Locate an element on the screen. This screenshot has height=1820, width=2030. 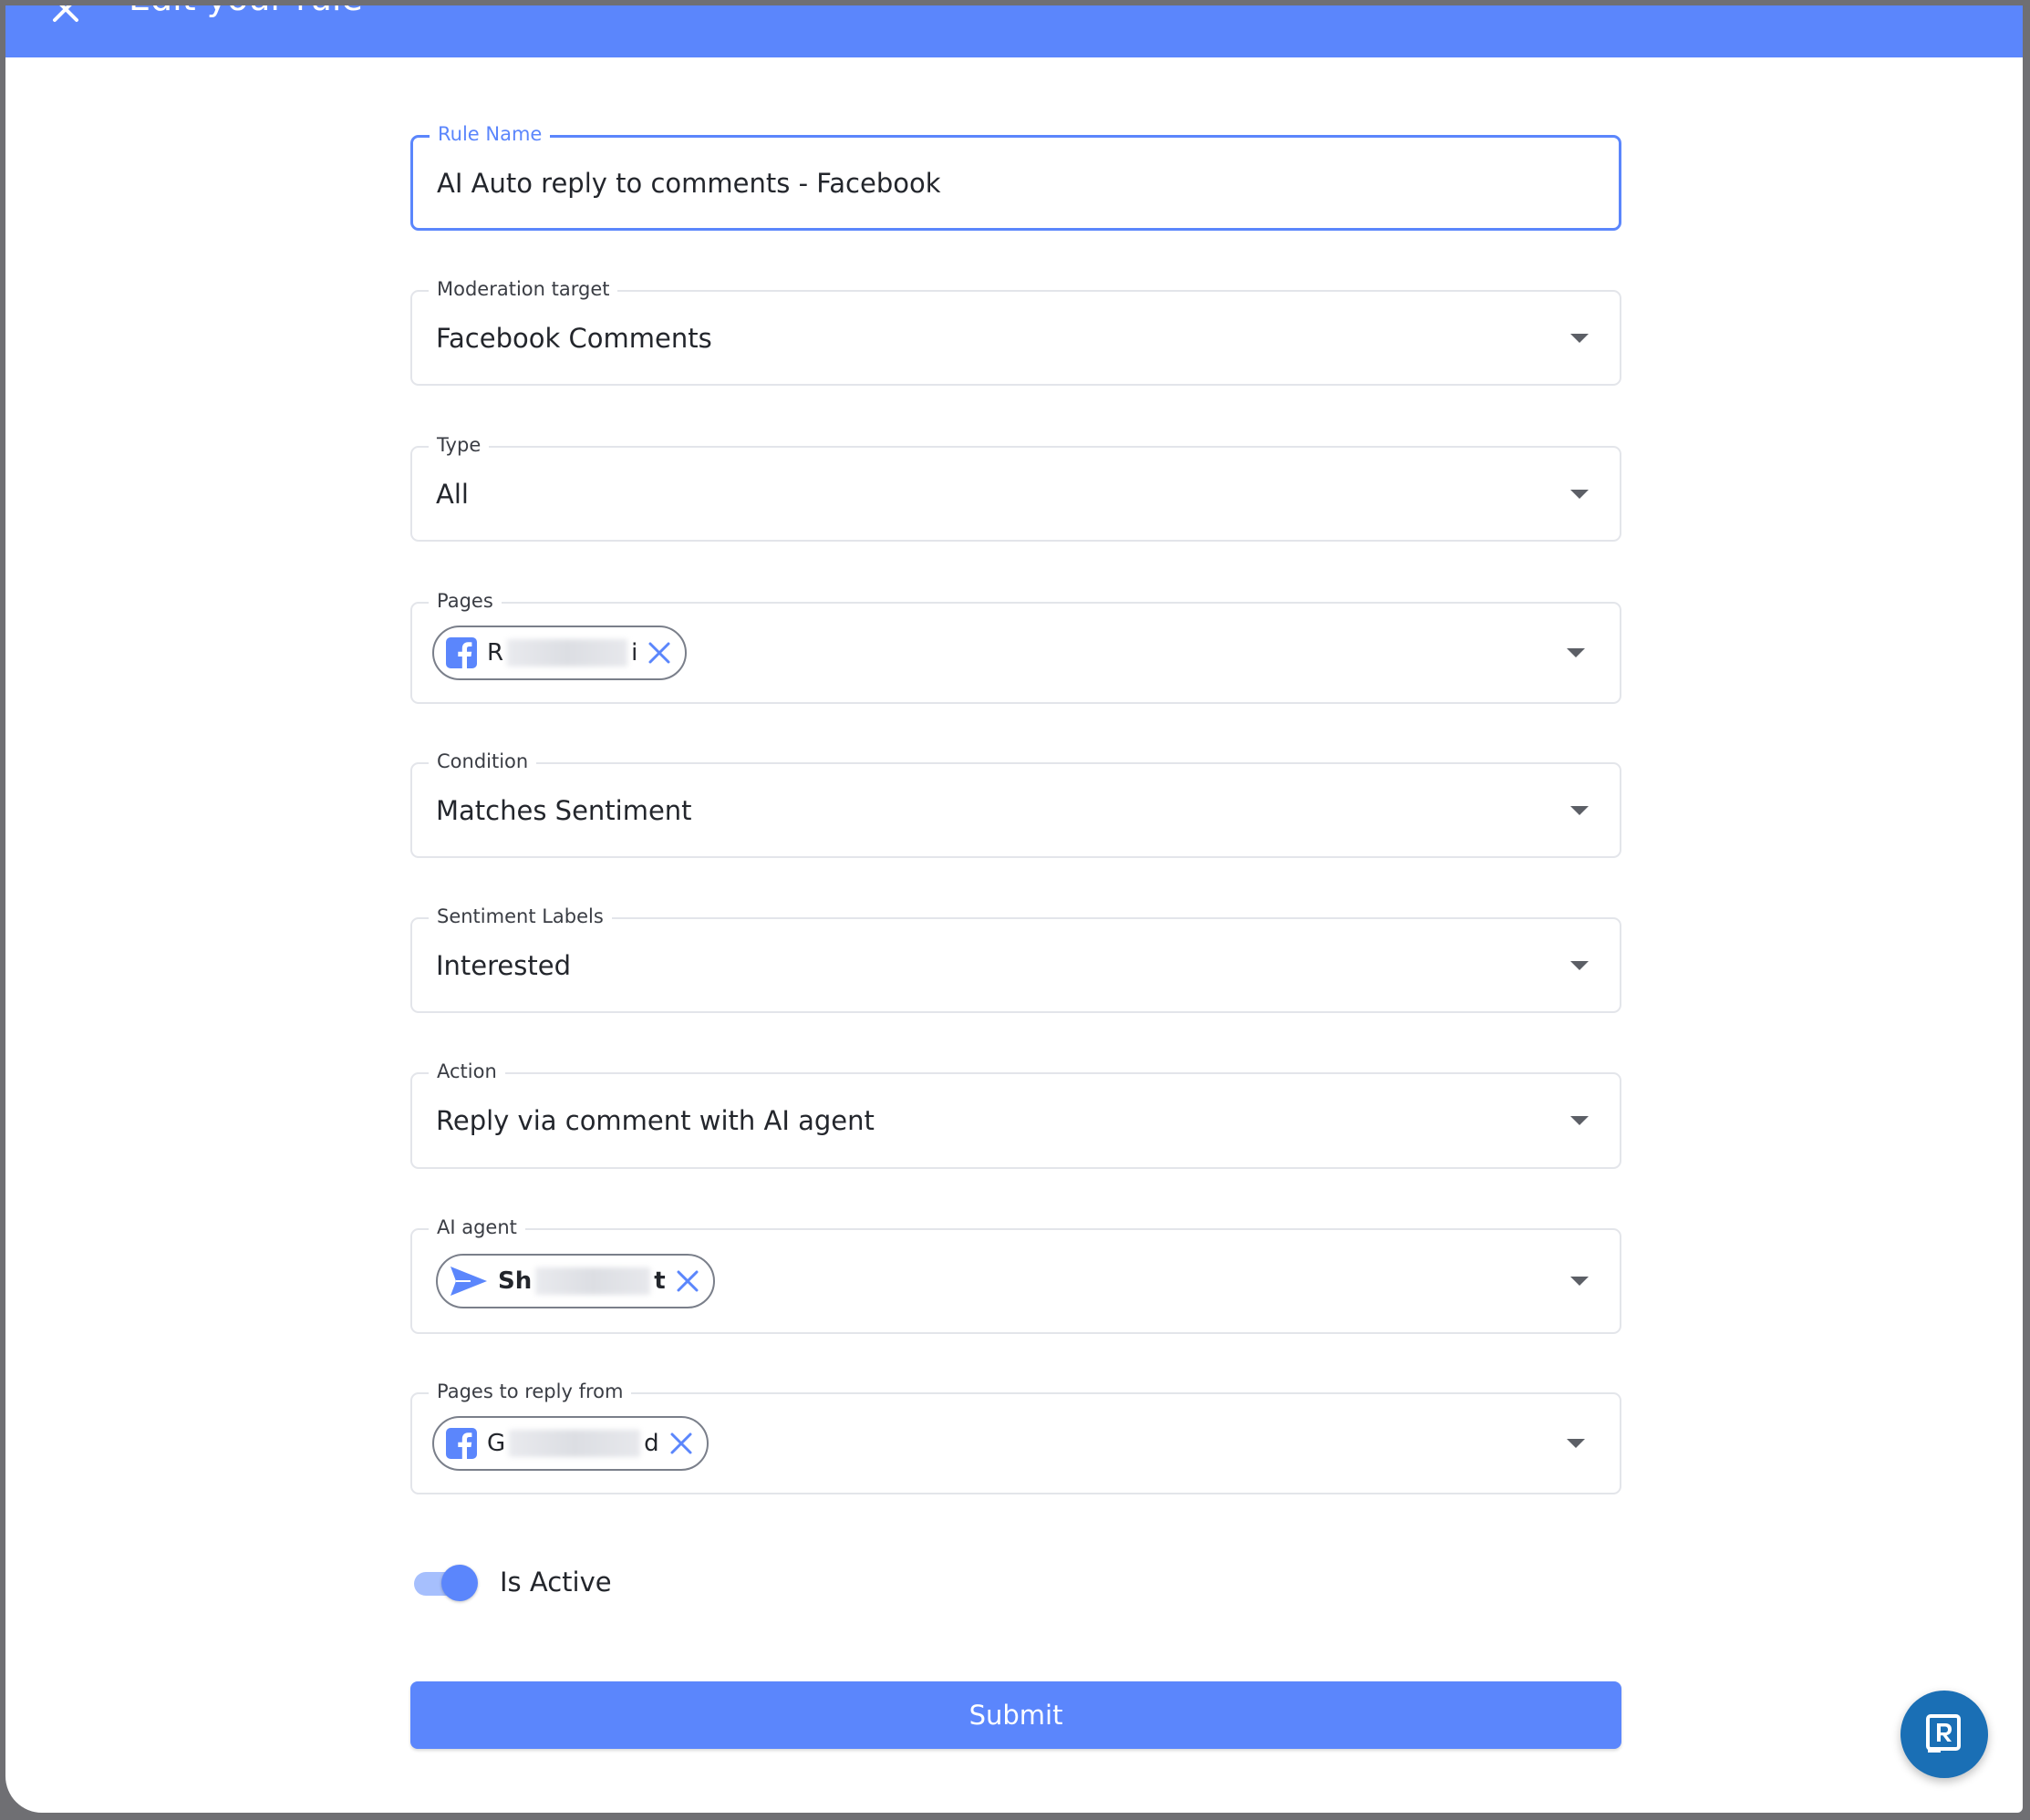
rule-name-label: Rule Name is located at coordinates (490, 134).